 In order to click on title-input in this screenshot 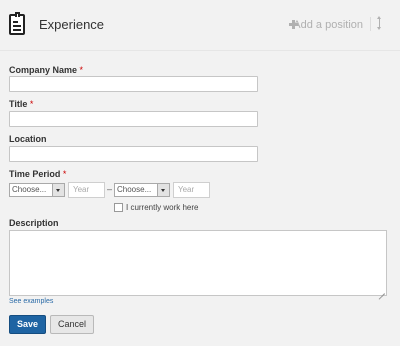, I will do `click(133, 119)`.